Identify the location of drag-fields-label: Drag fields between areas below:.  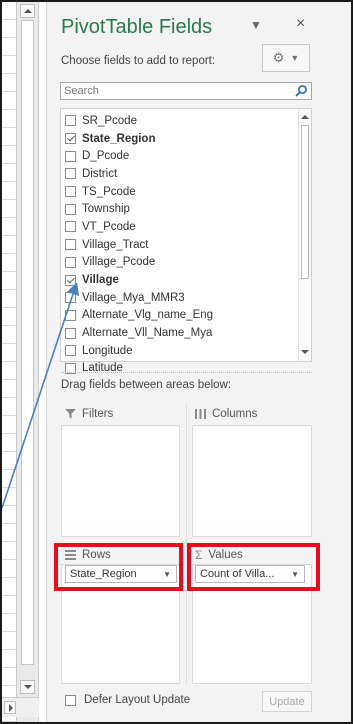
(146, 385).